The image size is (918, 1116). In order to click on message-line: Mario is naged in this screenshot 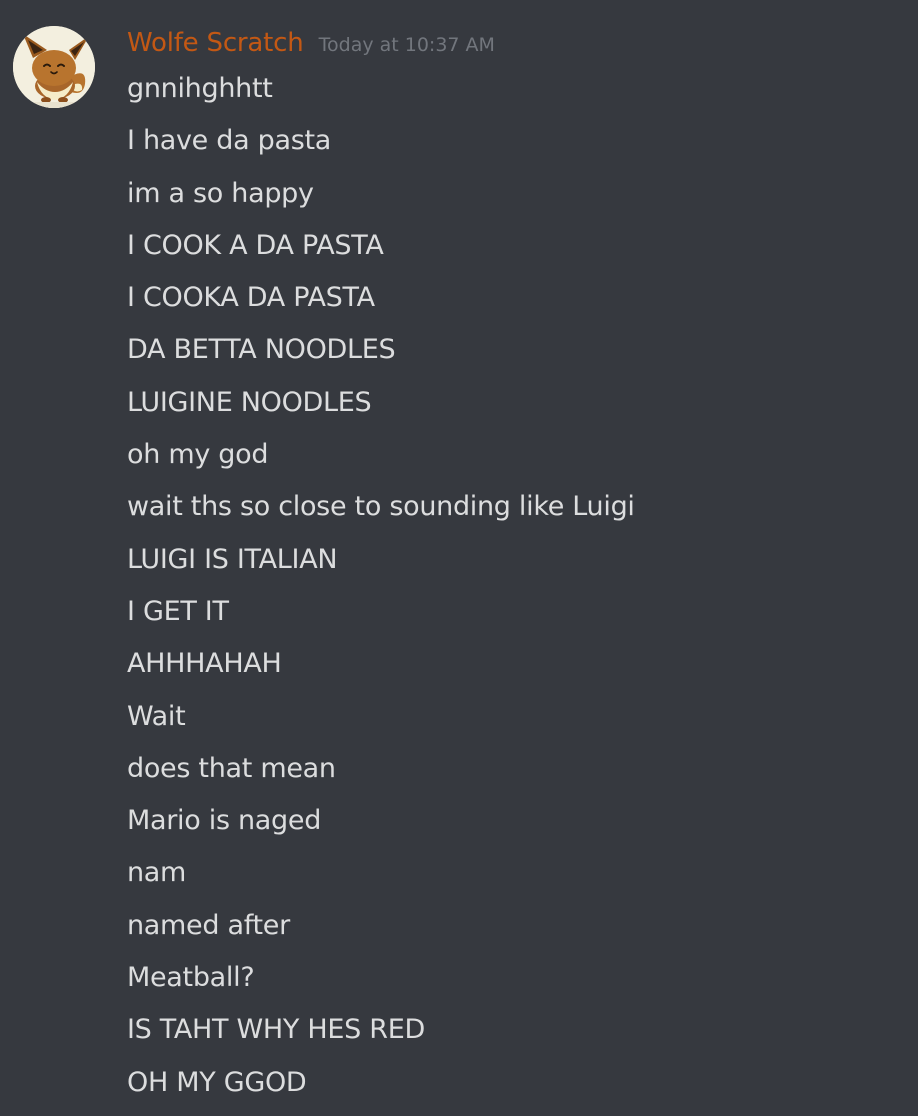, I will do `click(224, 821)`.